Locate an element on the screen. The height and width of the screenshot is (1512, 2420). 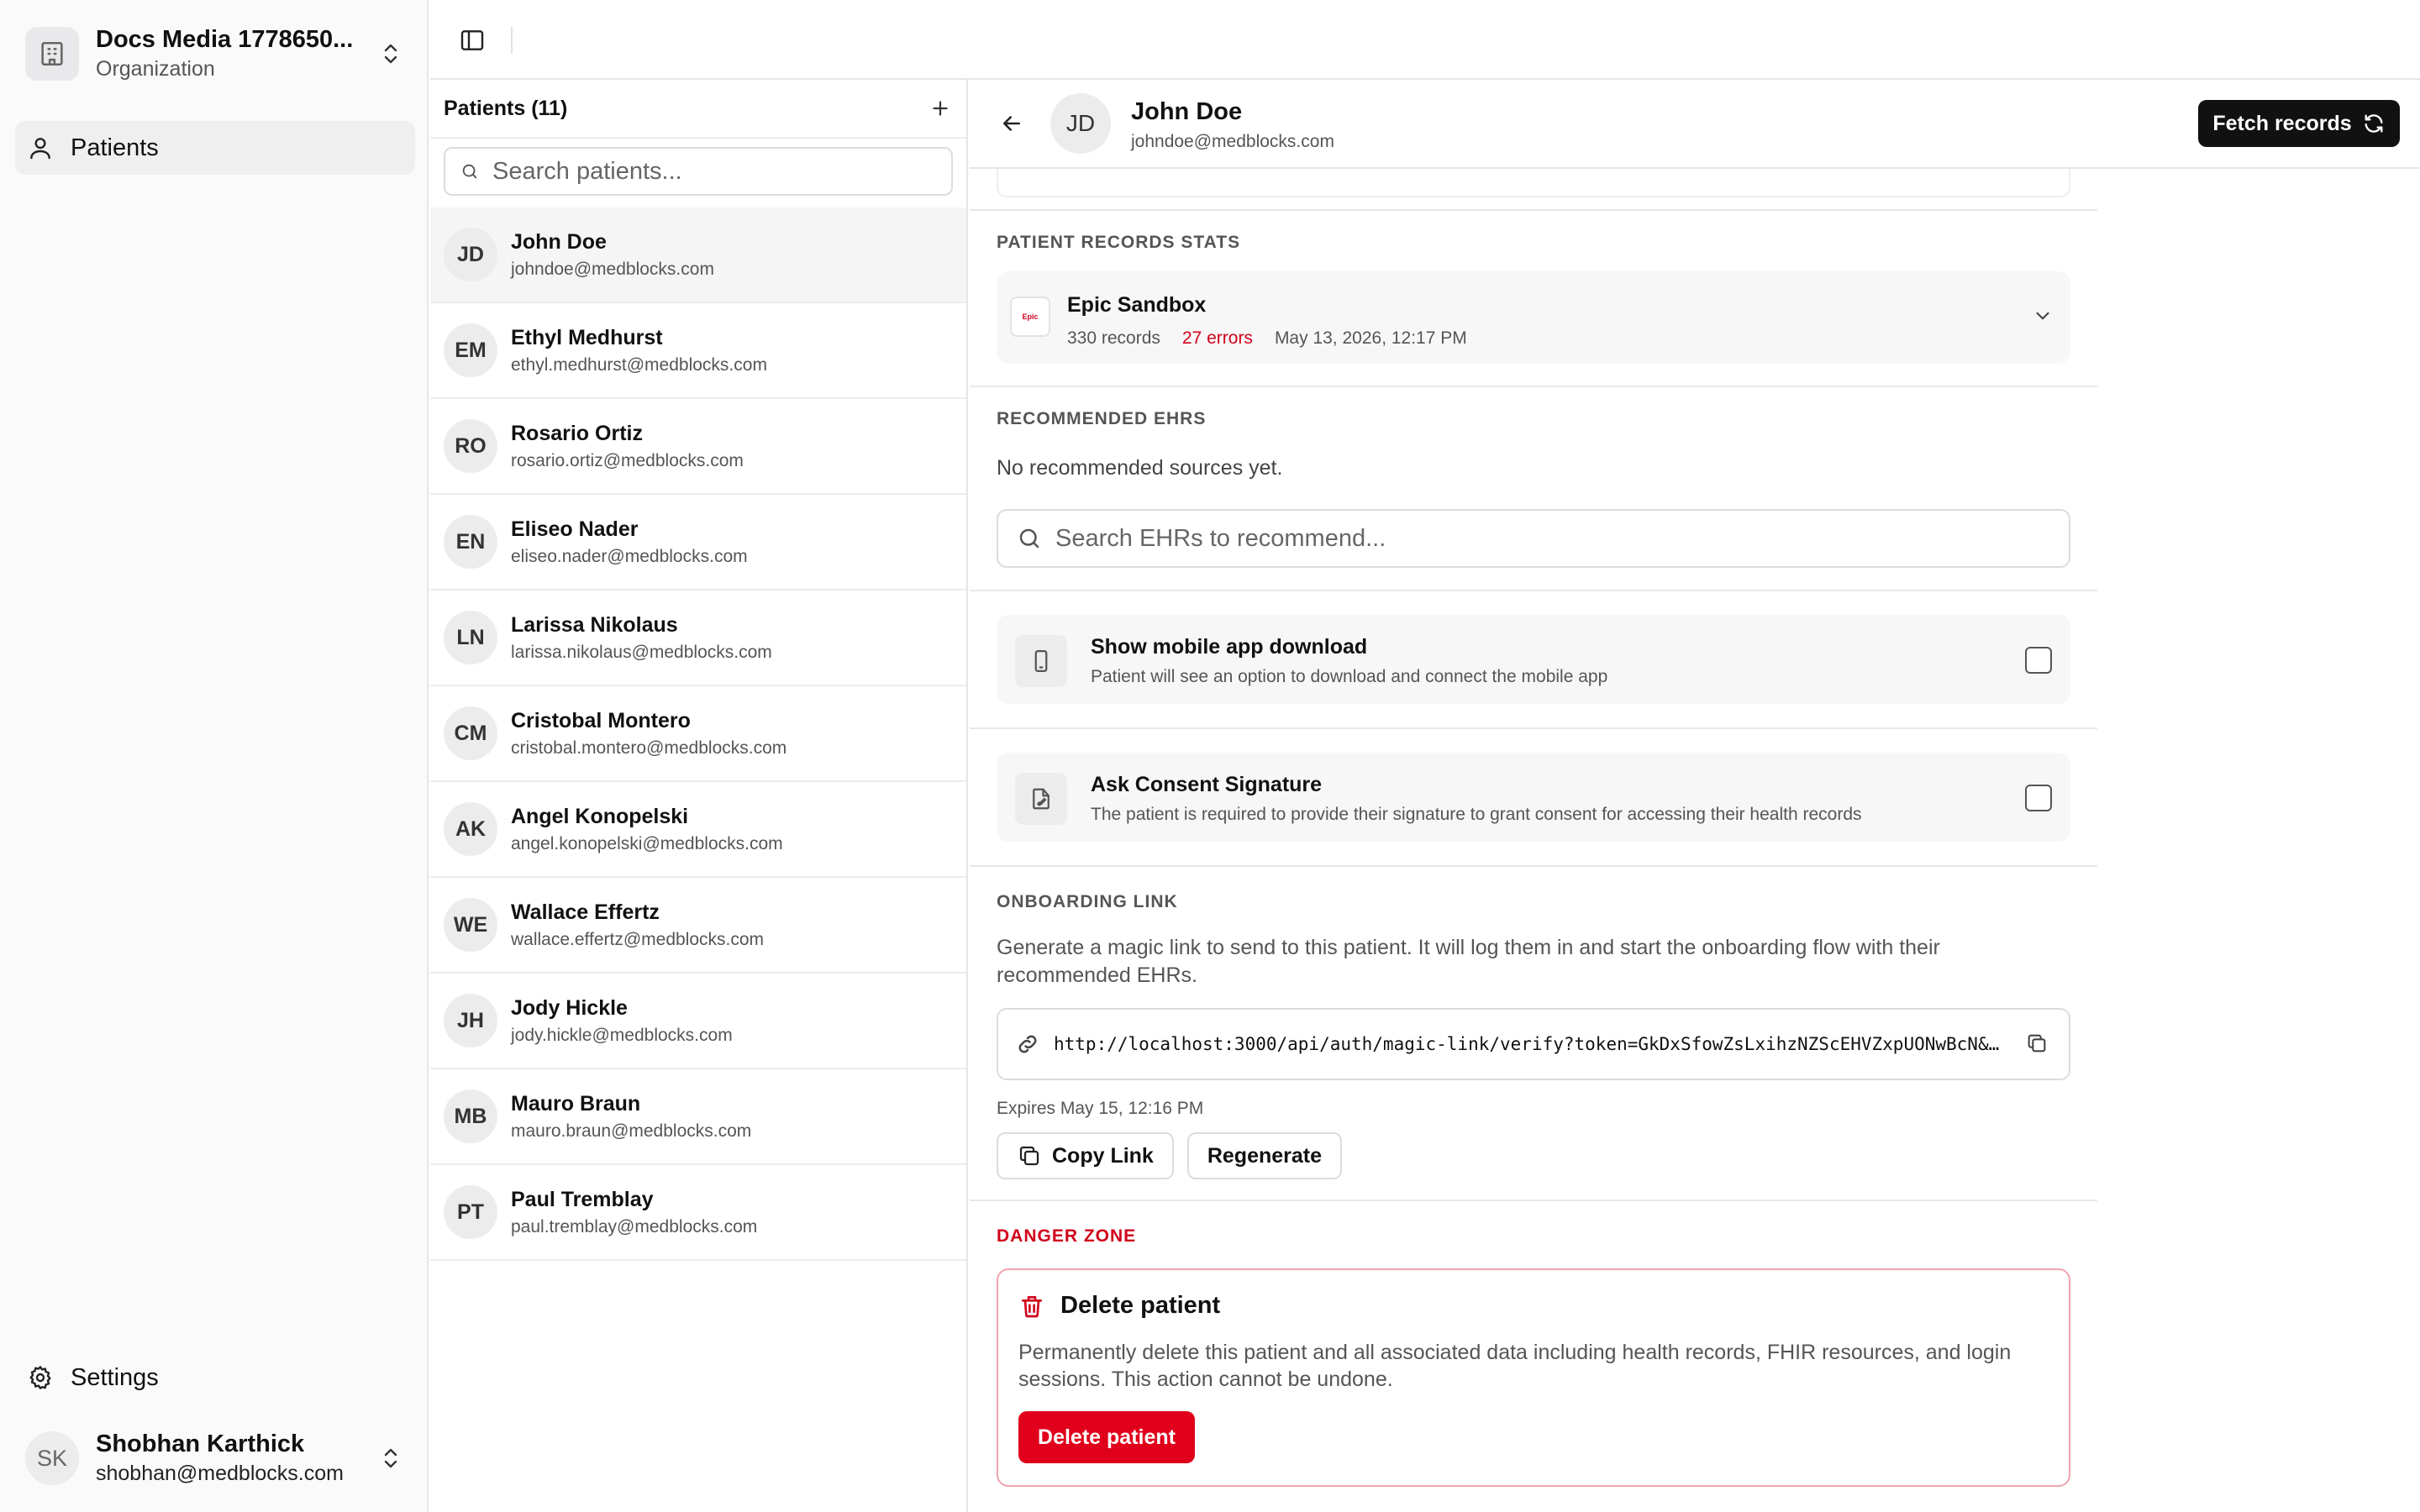
copy-link-button: Copy Link is located at coordinates (1085, 1155).